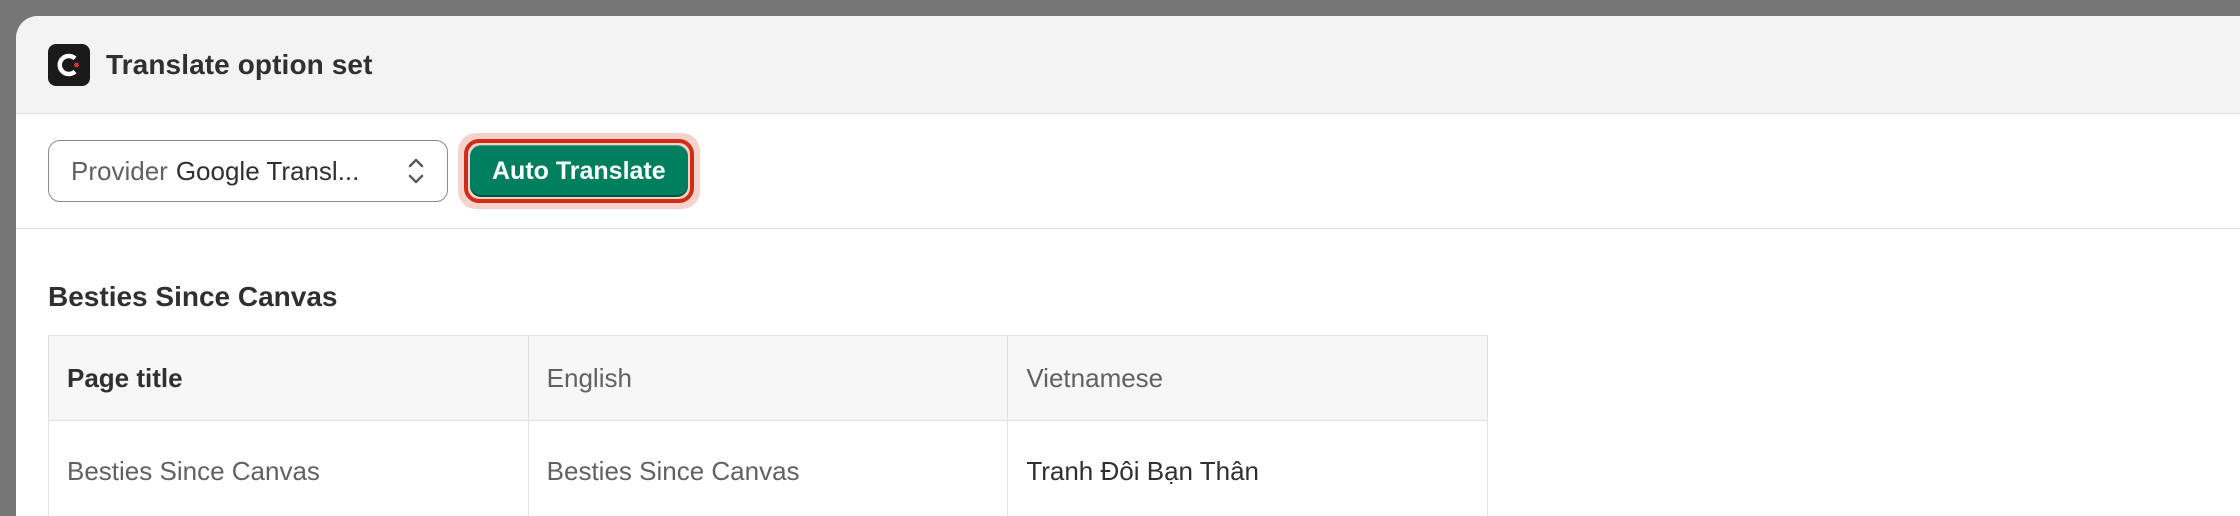 The image size is (2240, 516). What do you see at coordinates (1248, 378) in the screenshot?
I see `column-header-target: Vietnamese` at bounding box center [1248, 378].